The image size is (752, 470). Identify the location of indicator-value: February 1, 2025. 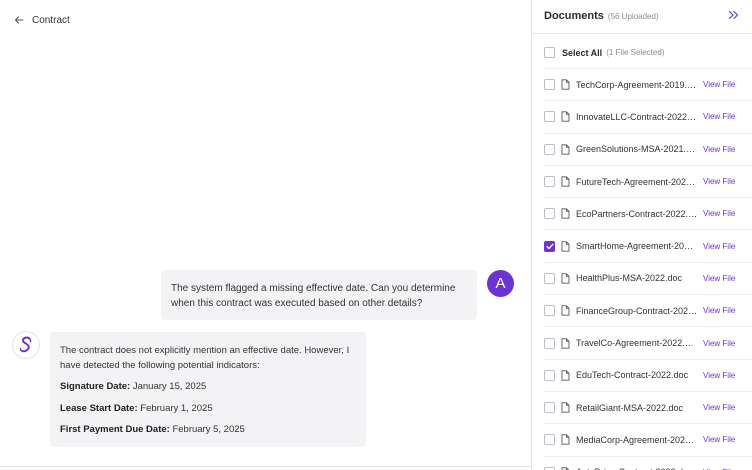
(176, 408).